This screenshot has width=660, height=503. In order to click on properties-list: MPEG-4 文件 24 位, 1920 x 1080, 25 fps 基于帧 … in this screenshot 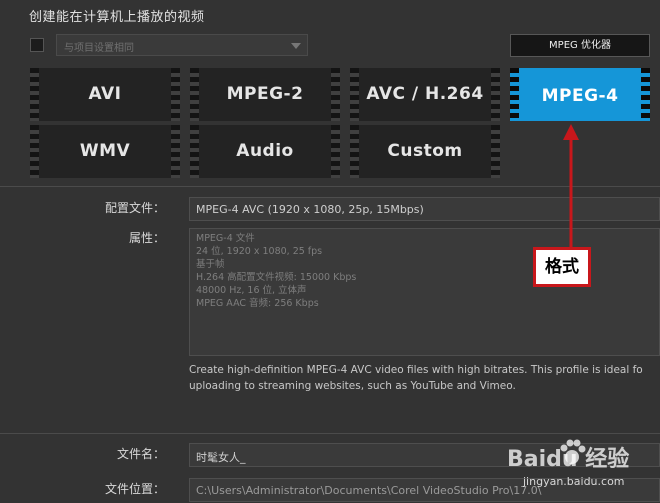, I will do `click(276, 271)`.